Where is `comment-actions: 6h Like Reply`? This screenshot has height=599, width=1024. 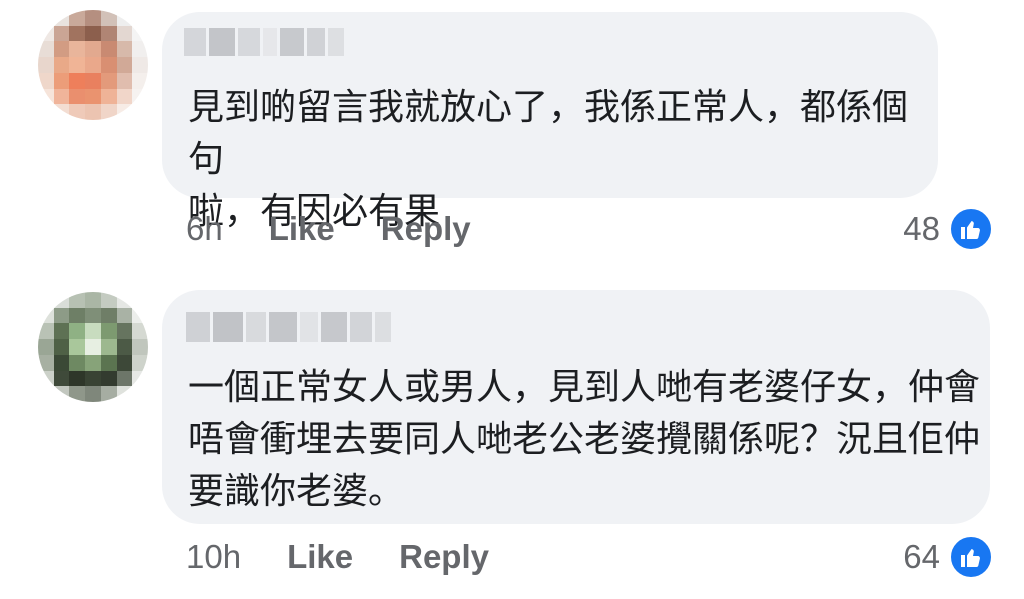
comment-actions: 6h Like Reply is located at coordinates (351, 229).